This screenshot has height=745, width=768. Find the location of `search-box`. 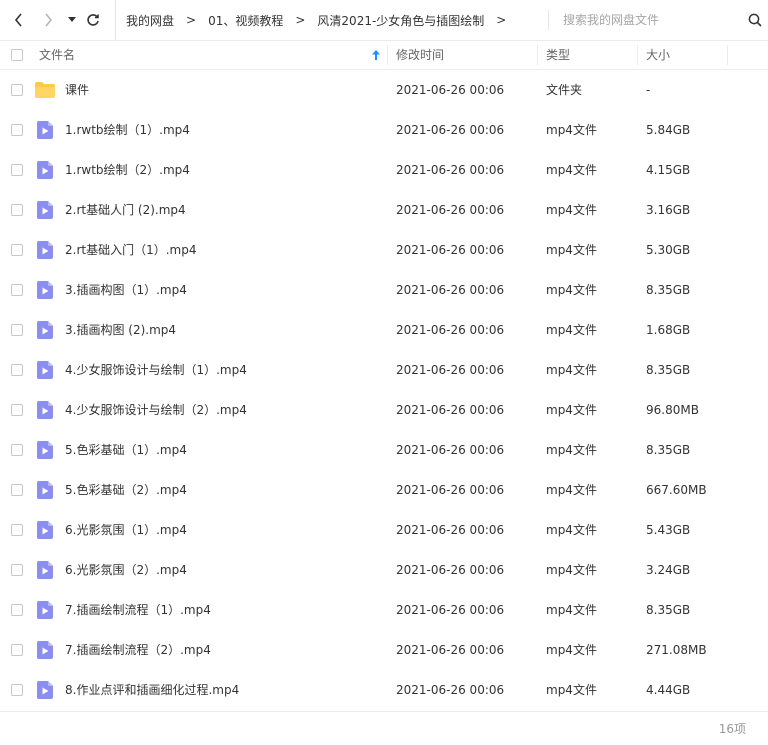

search-box is located at coordinates (658, 20).